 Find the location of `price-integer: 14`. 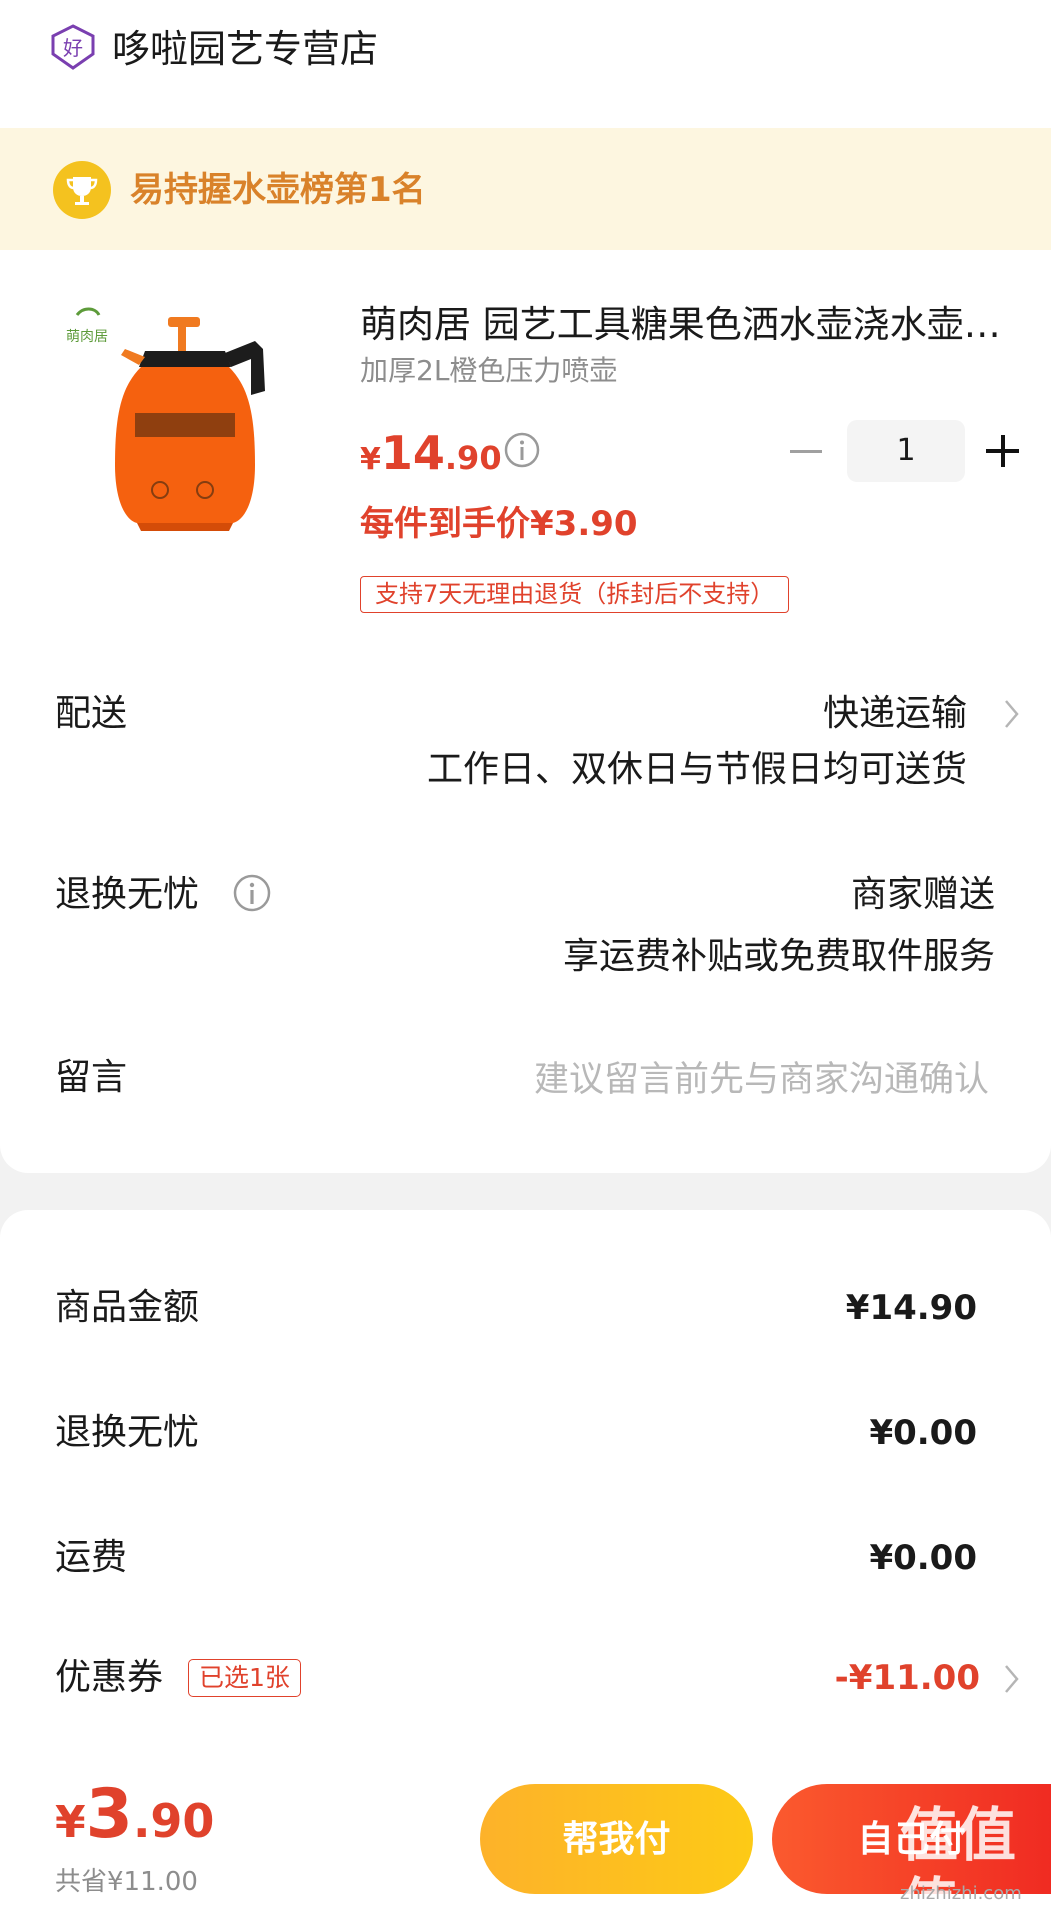

price-integer: 14 is located at coordinates (412, 453).